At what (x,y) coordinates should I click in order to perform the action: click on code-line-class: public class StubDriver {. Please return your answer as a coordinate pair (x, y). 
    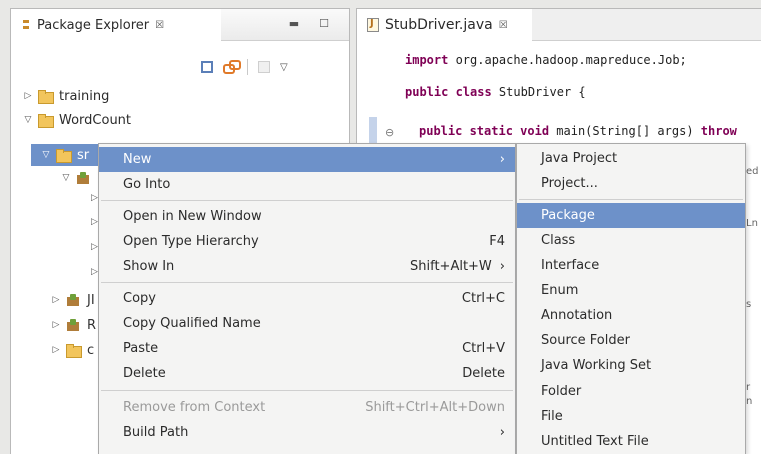
    Looking at the image, I should click on (495, 92).